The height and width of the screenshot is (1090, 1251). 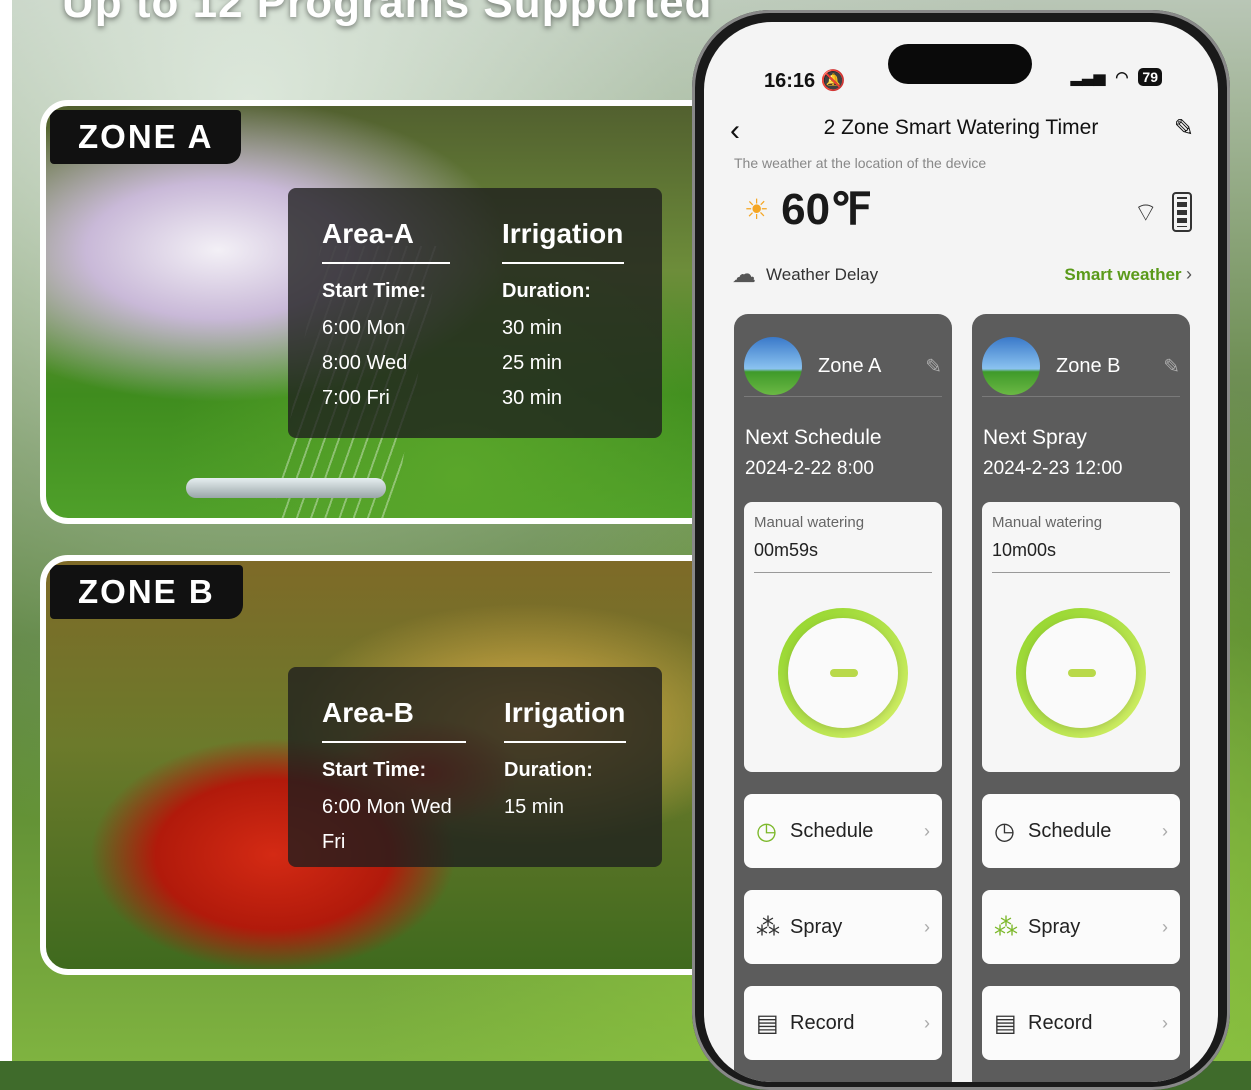 I want to click on zone-a-next-label: Next Schedule, so click(x=813, y=437).